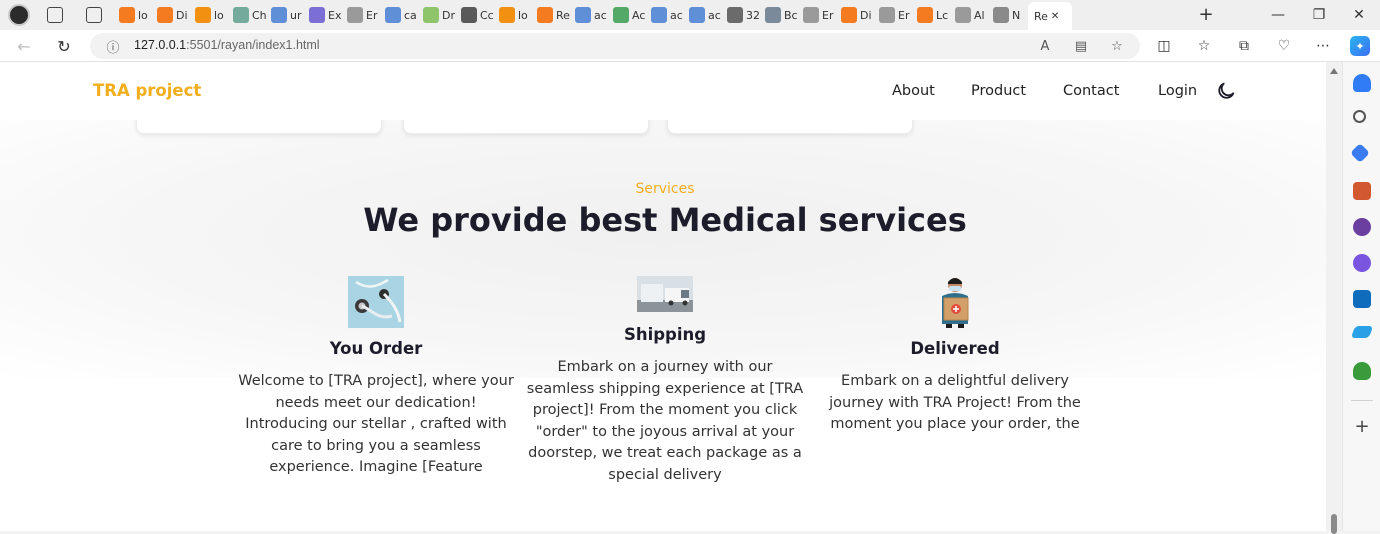 Image resolution: width=1380 pixels, height=534 pixels. Describe the element at coordinates (1164, 46) in the screenshot. I see `split-screen-icon: ◫` at that location.